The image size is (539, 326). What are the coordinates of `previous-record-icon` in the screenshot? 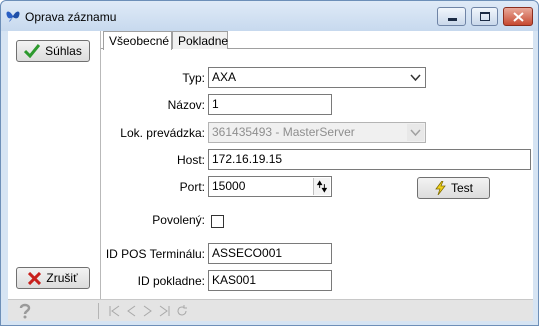 It's located at (131, 311).